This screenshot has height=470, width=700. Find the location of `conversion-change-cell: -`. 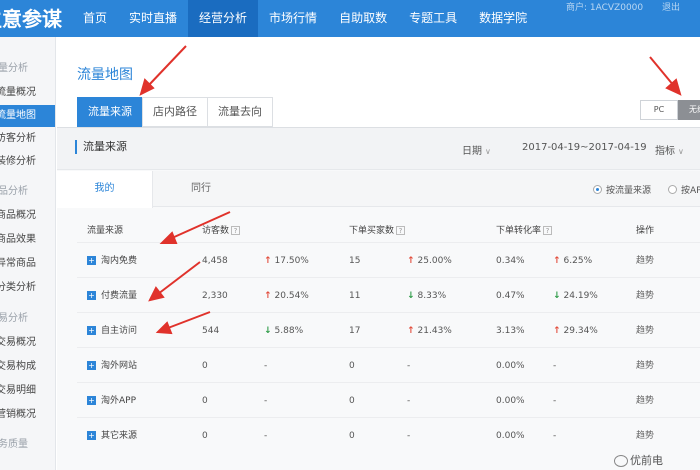

conversion-change-cell: - is located at coordinates (554, 366).